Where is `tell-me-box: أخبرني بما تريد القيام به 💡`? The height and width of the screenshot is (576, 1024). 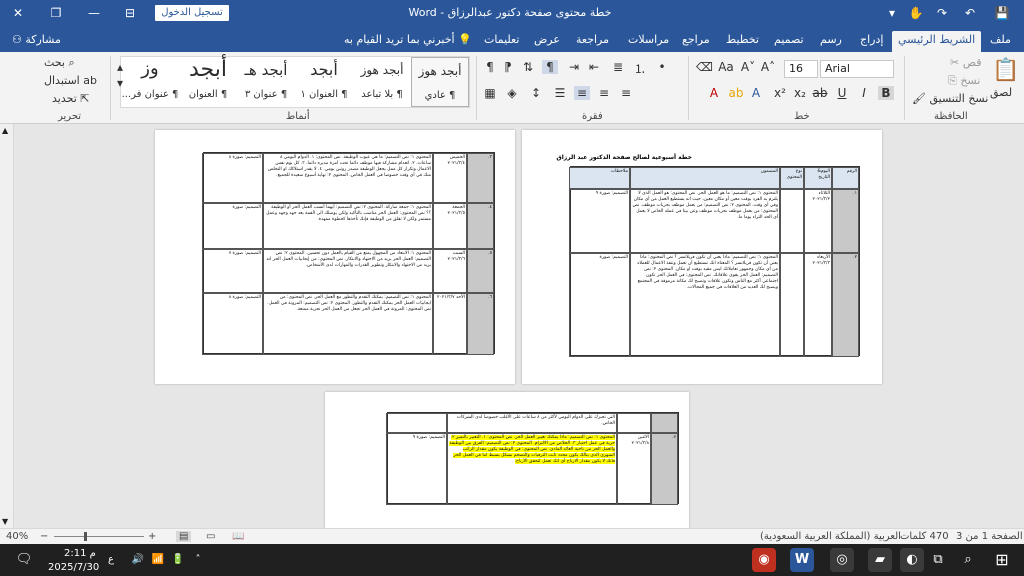 tell-me-box: أخبرني بما تريد القيام به 💡 is located at coordinates (408, 41).